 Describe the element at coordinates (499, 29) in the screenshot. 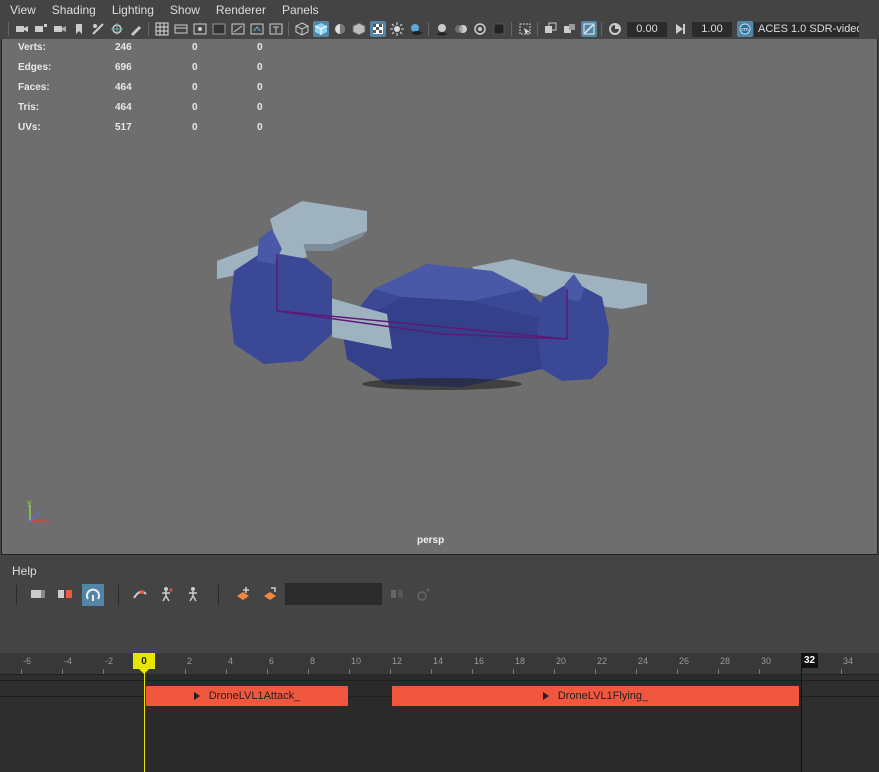

I see `depth-of-field-icon` at that location.